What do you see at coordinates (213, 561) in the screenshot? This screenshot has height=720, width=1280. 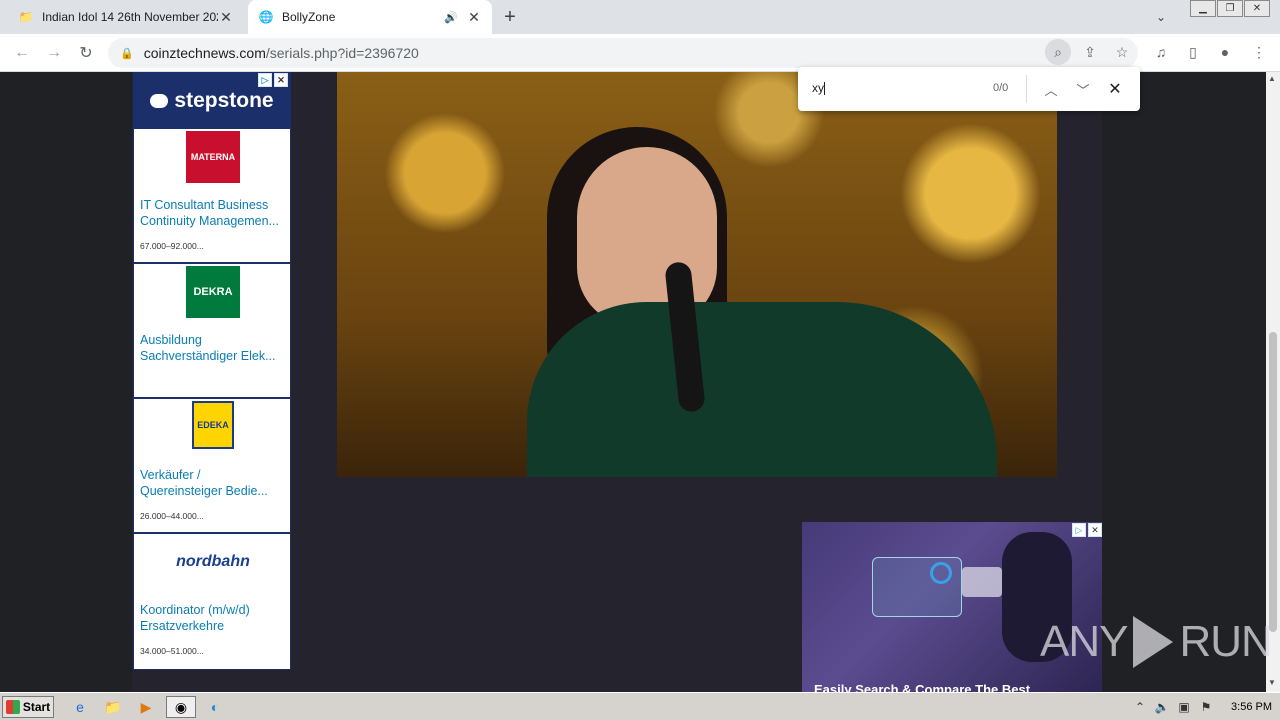 I see `nordbahn-logo: nordbahn` at bounding box center [213, 561].